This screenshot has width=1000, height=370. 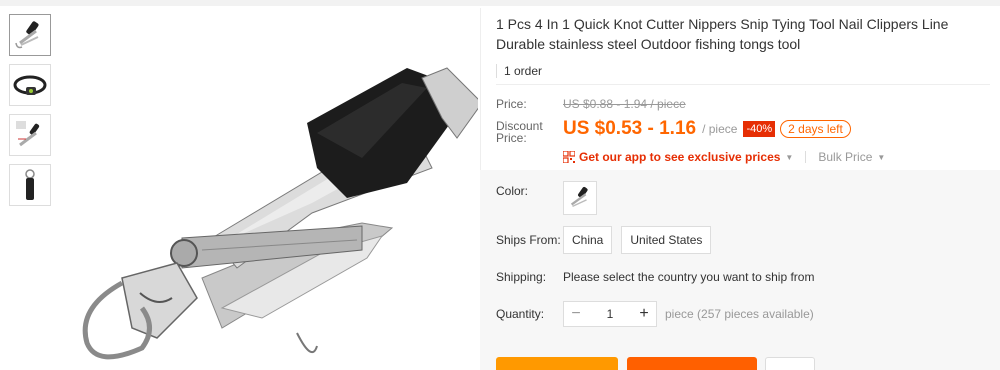 I want to click on color-label: Color:, so click(x=512, y=191).